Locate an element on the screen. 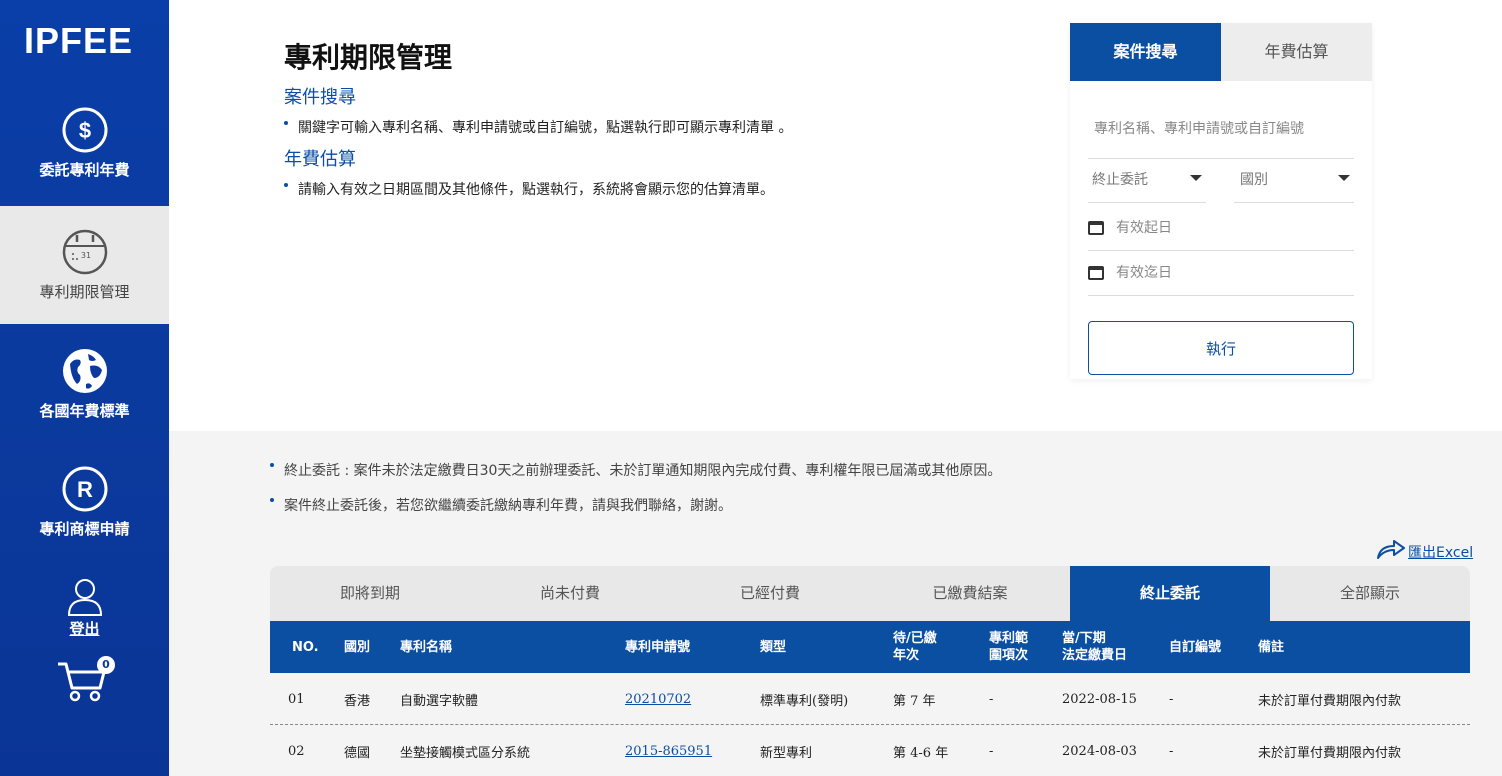 This screenshot has height=776, width=1502. sidebar-item-fee-standard: 各國年費標準 is located at coordinates (84, 393).